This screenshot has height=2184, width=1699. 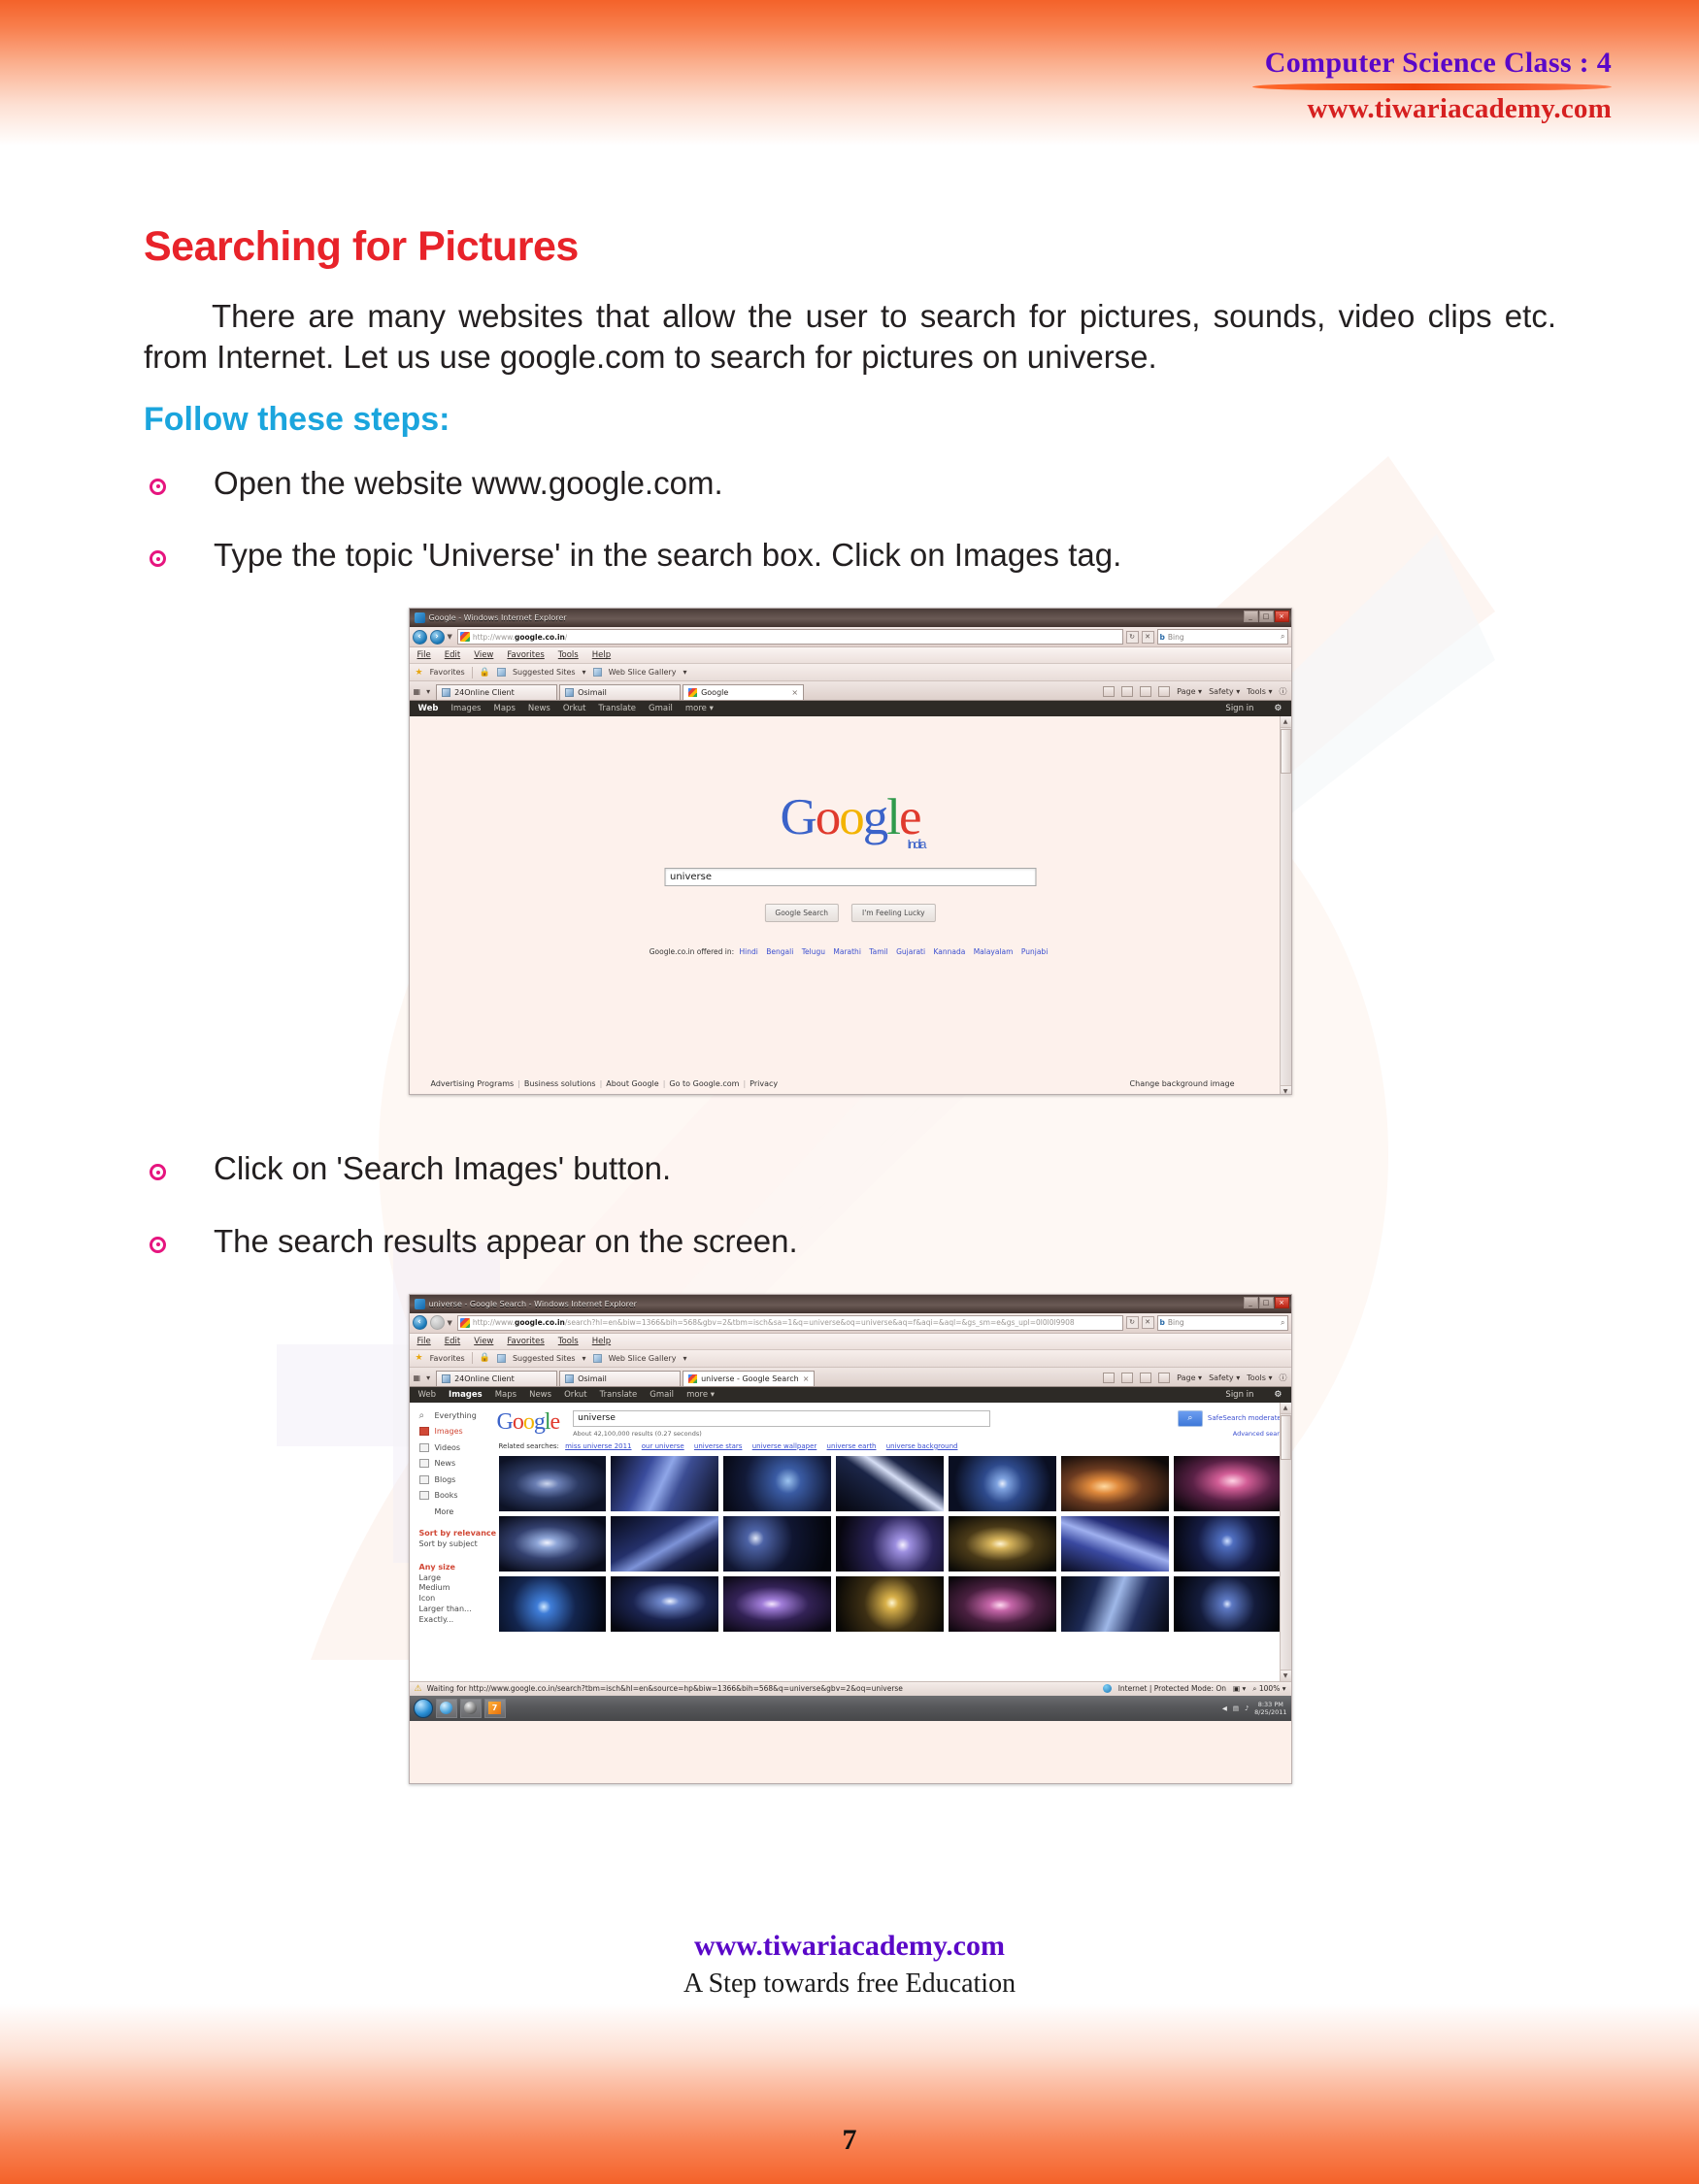 I want to click on scroll-down-icon: ▼, so click(x=1285, y=1090).